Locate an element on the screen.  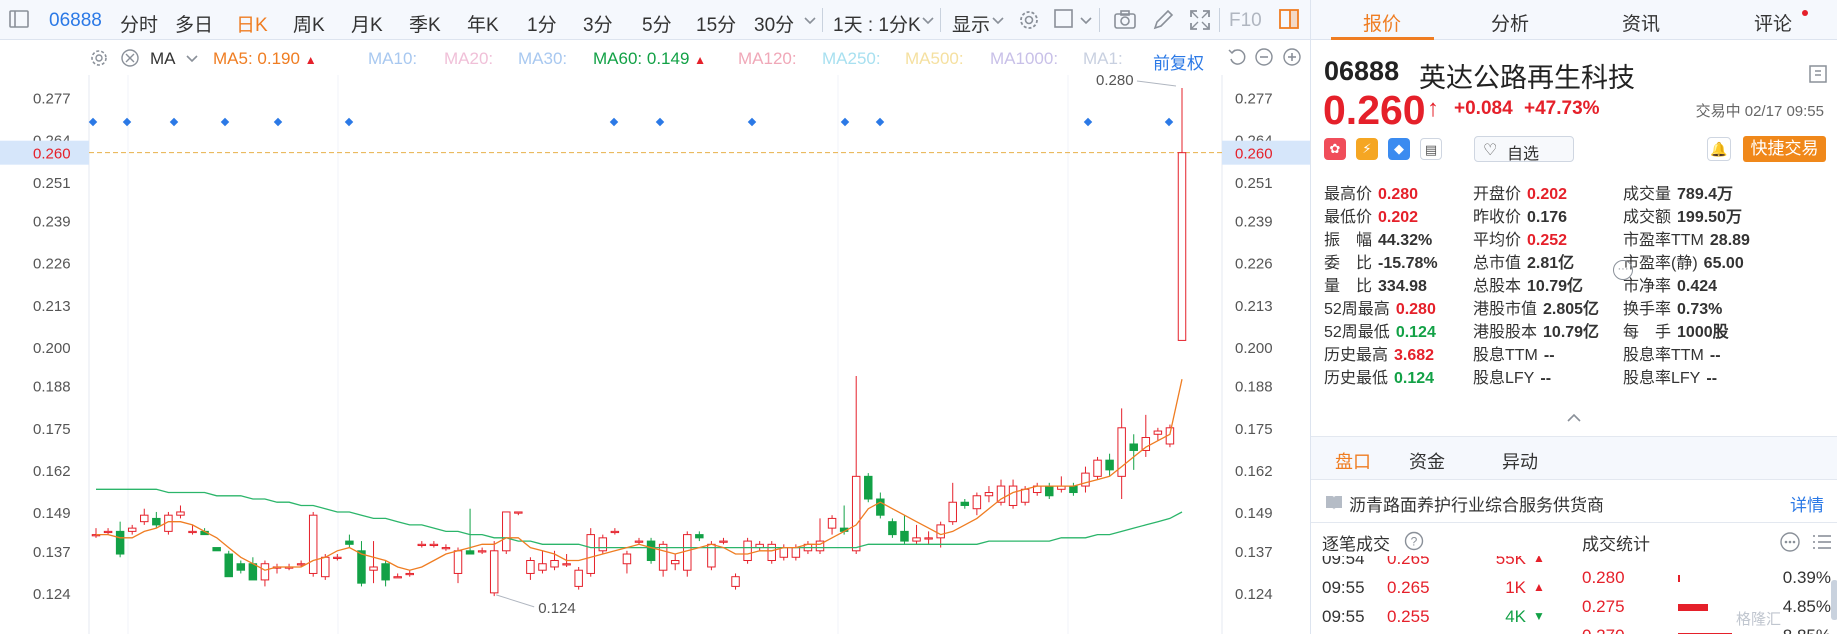
quick-trade-button: 快捷交易 is located at coordinates (1784, 149).